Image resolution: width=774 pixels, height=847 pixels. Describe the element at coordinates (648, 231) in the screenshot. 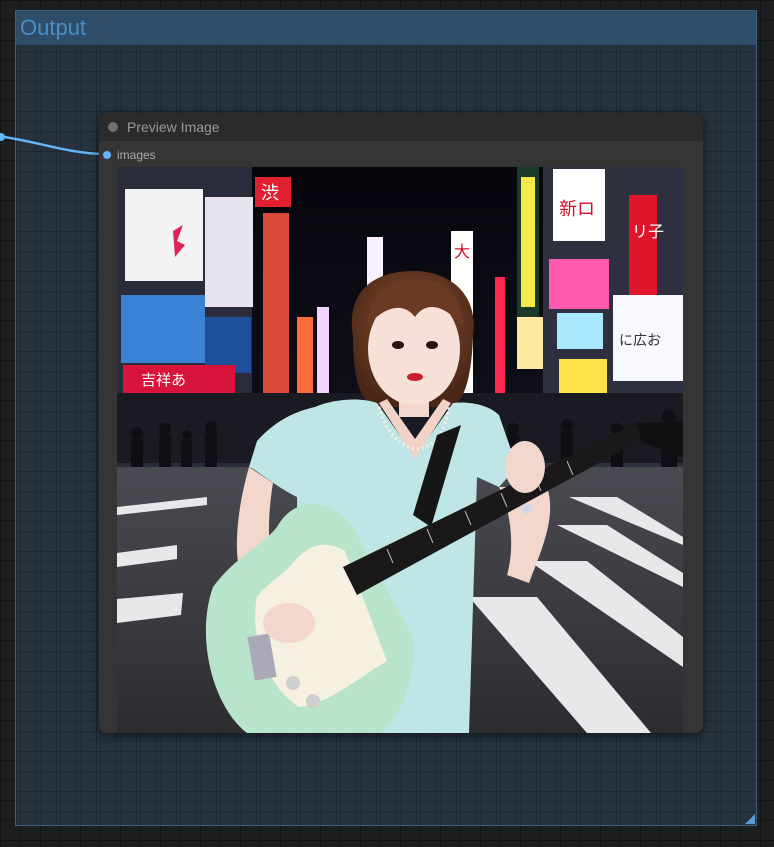

I see `sign-right-red-text: リ子` at that location.